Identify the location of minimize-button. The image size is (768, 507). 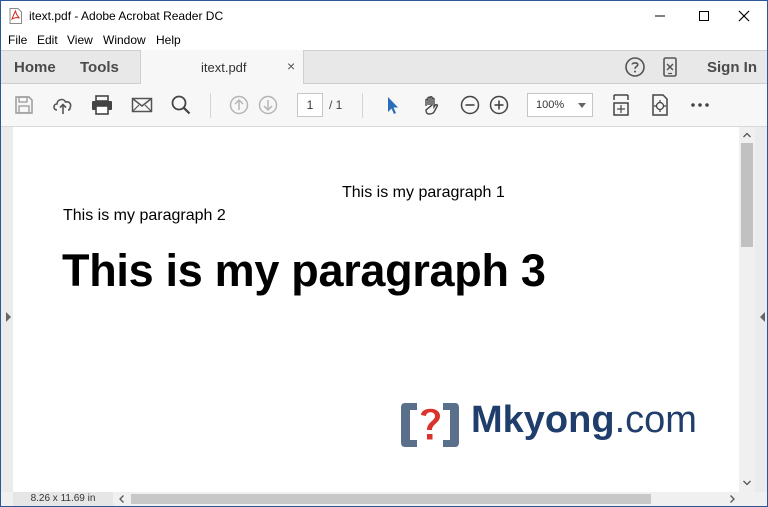
(660, 16).